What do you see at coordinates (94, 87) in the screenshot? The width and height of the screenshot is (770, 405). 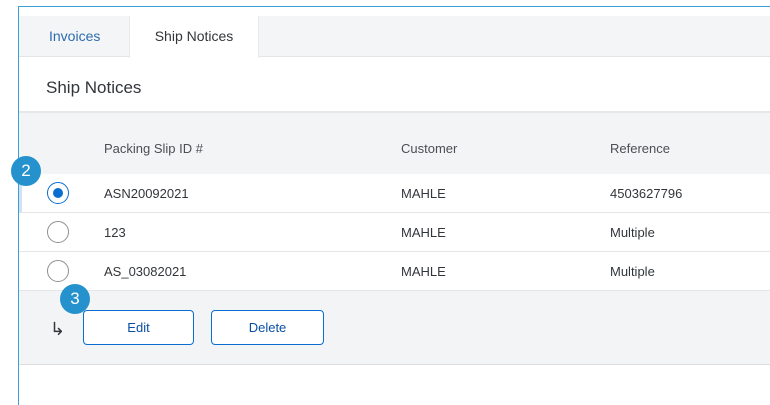 I see `section-title: Ship Notices` at bounding box center [94, 87].